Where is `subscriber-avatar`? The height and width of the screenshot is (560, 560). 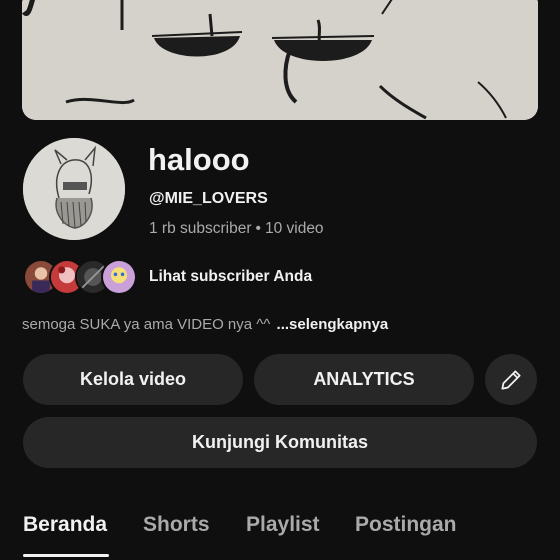 subscriber-avatar is located at coordinates (119, 277).